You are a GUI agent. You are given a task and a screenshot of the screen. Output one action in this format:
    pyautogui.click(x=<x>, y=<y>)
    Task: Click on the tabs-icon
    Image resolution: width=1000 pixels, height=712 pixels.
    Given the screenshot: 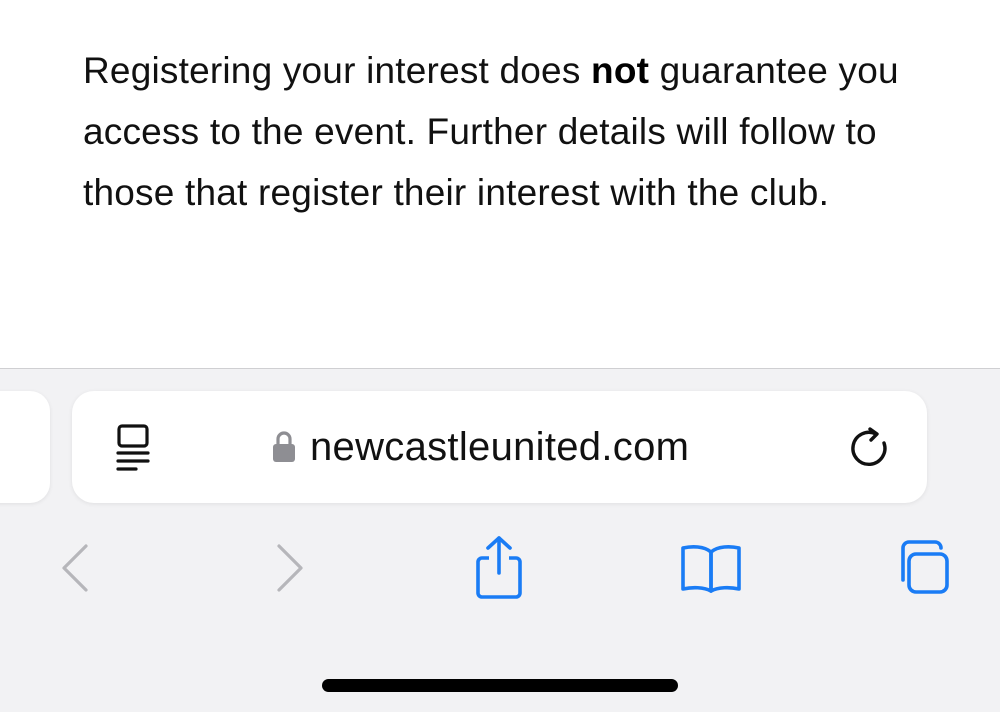 What is the action you would take?
    pyautogui.click(x=921, y=570)
    